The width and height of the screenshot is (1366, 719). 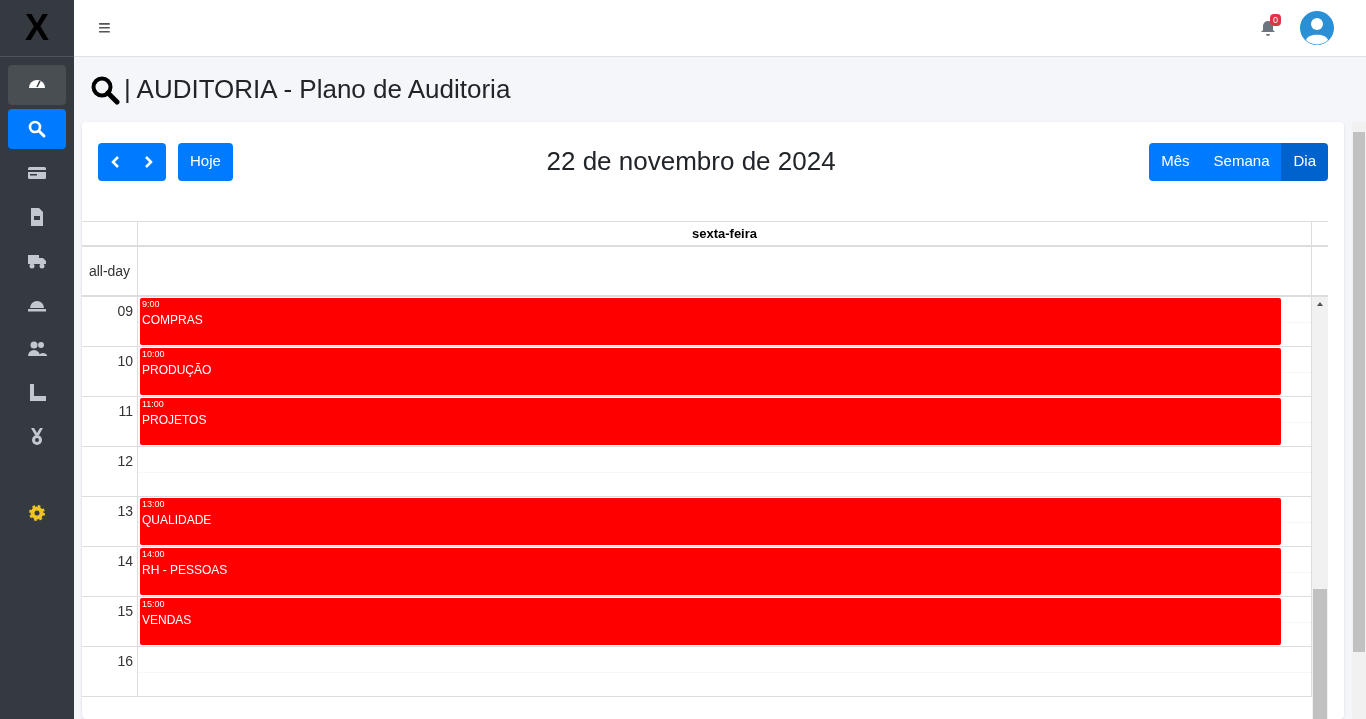 What do you see at coordinates (1359, 420) in the screenshot?
I see `page-scrollbar` at bounding box center [1359, 420].